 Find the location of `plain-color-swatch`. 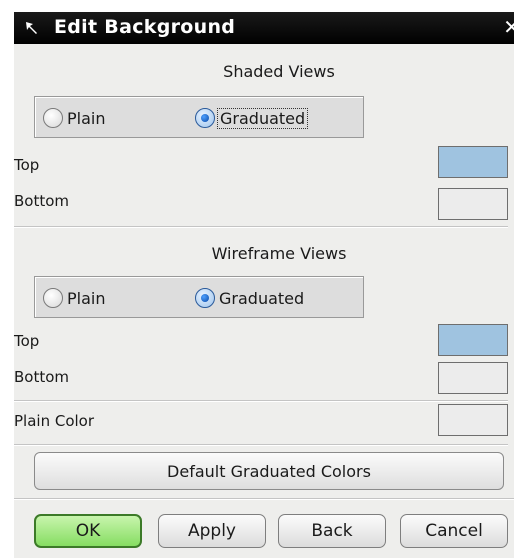

plain-color-swatch is located at coordinates (473, 420).